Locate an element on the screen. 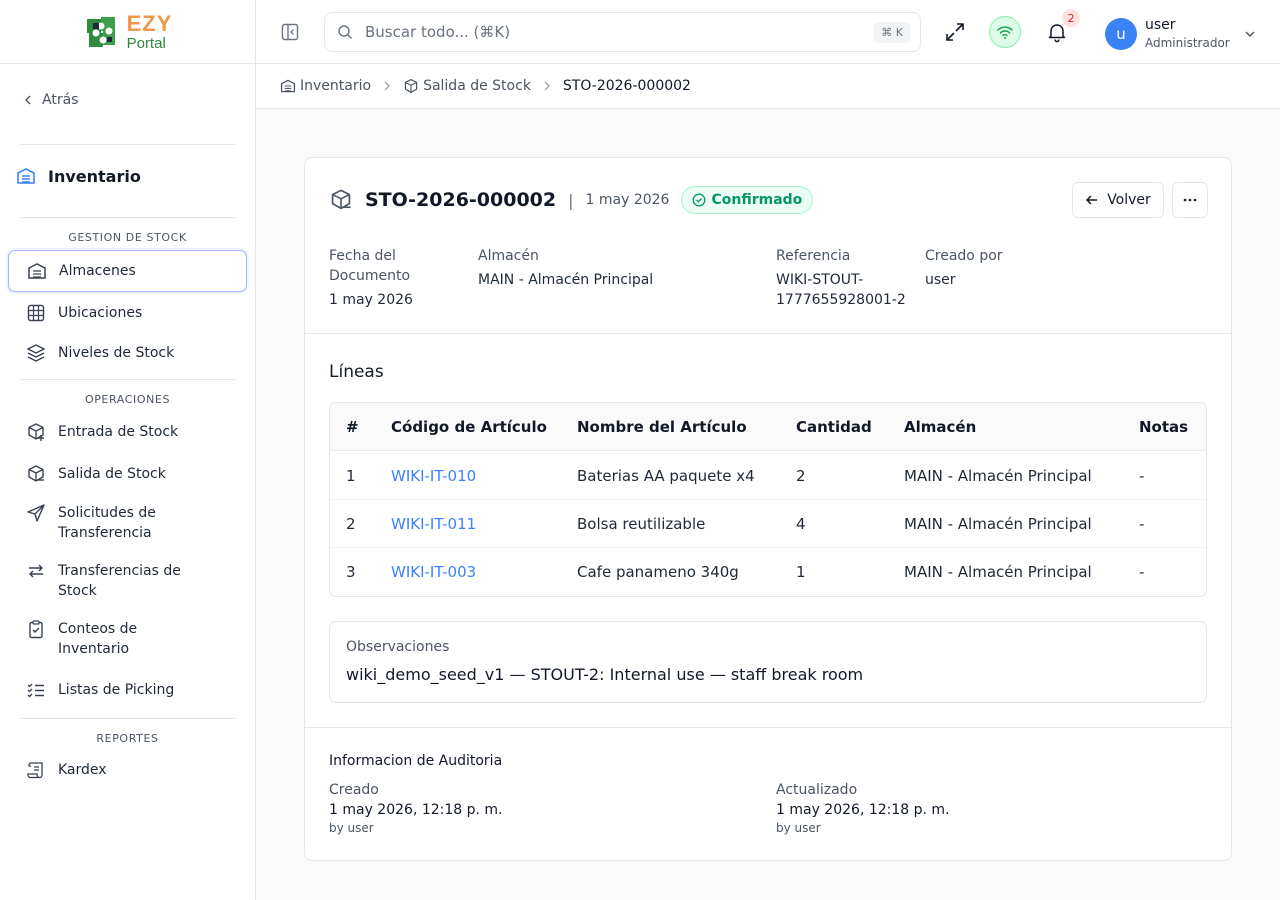  field-value: 1 may 2026 is located at coordinates (371, 300).